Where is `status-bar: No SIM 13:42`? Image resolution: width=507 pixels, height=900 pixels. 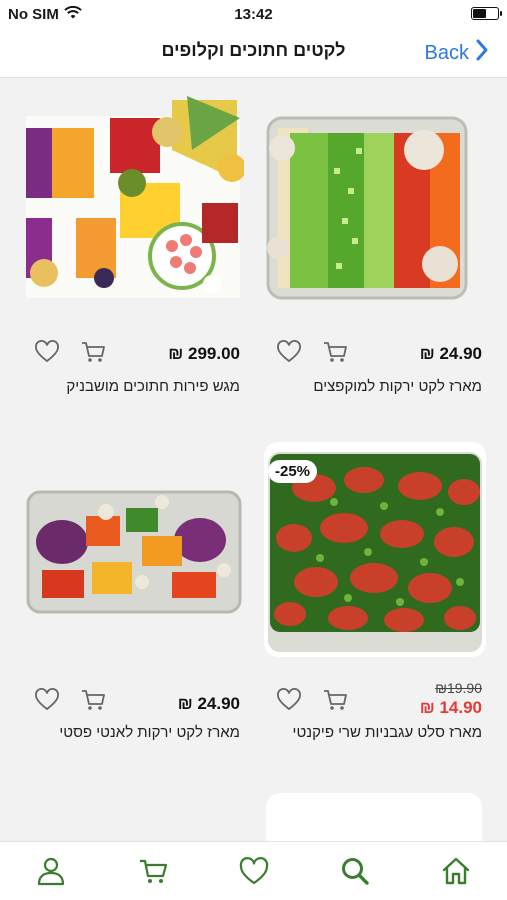
status-bar: No SIM 13:42 is located at coordinates (253, 14).